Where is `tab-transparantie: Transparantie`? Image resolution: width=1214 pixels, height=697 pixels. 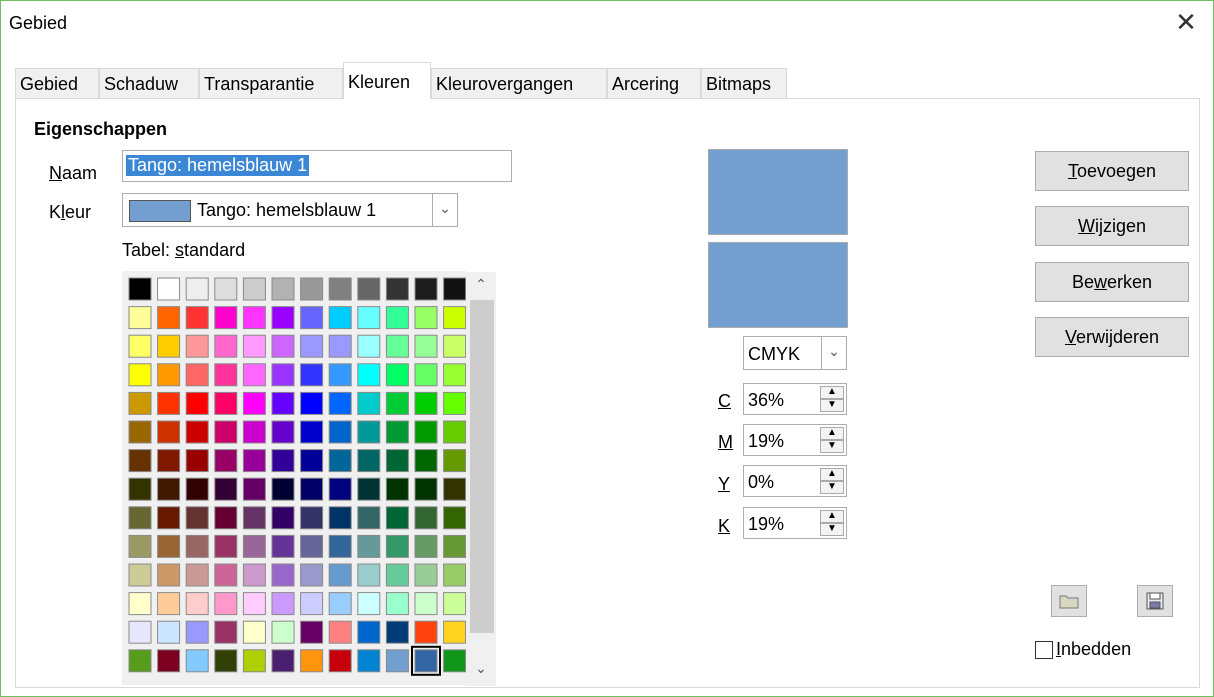 tab-transparantie: Transparantie is located at coordinates (271, 83).